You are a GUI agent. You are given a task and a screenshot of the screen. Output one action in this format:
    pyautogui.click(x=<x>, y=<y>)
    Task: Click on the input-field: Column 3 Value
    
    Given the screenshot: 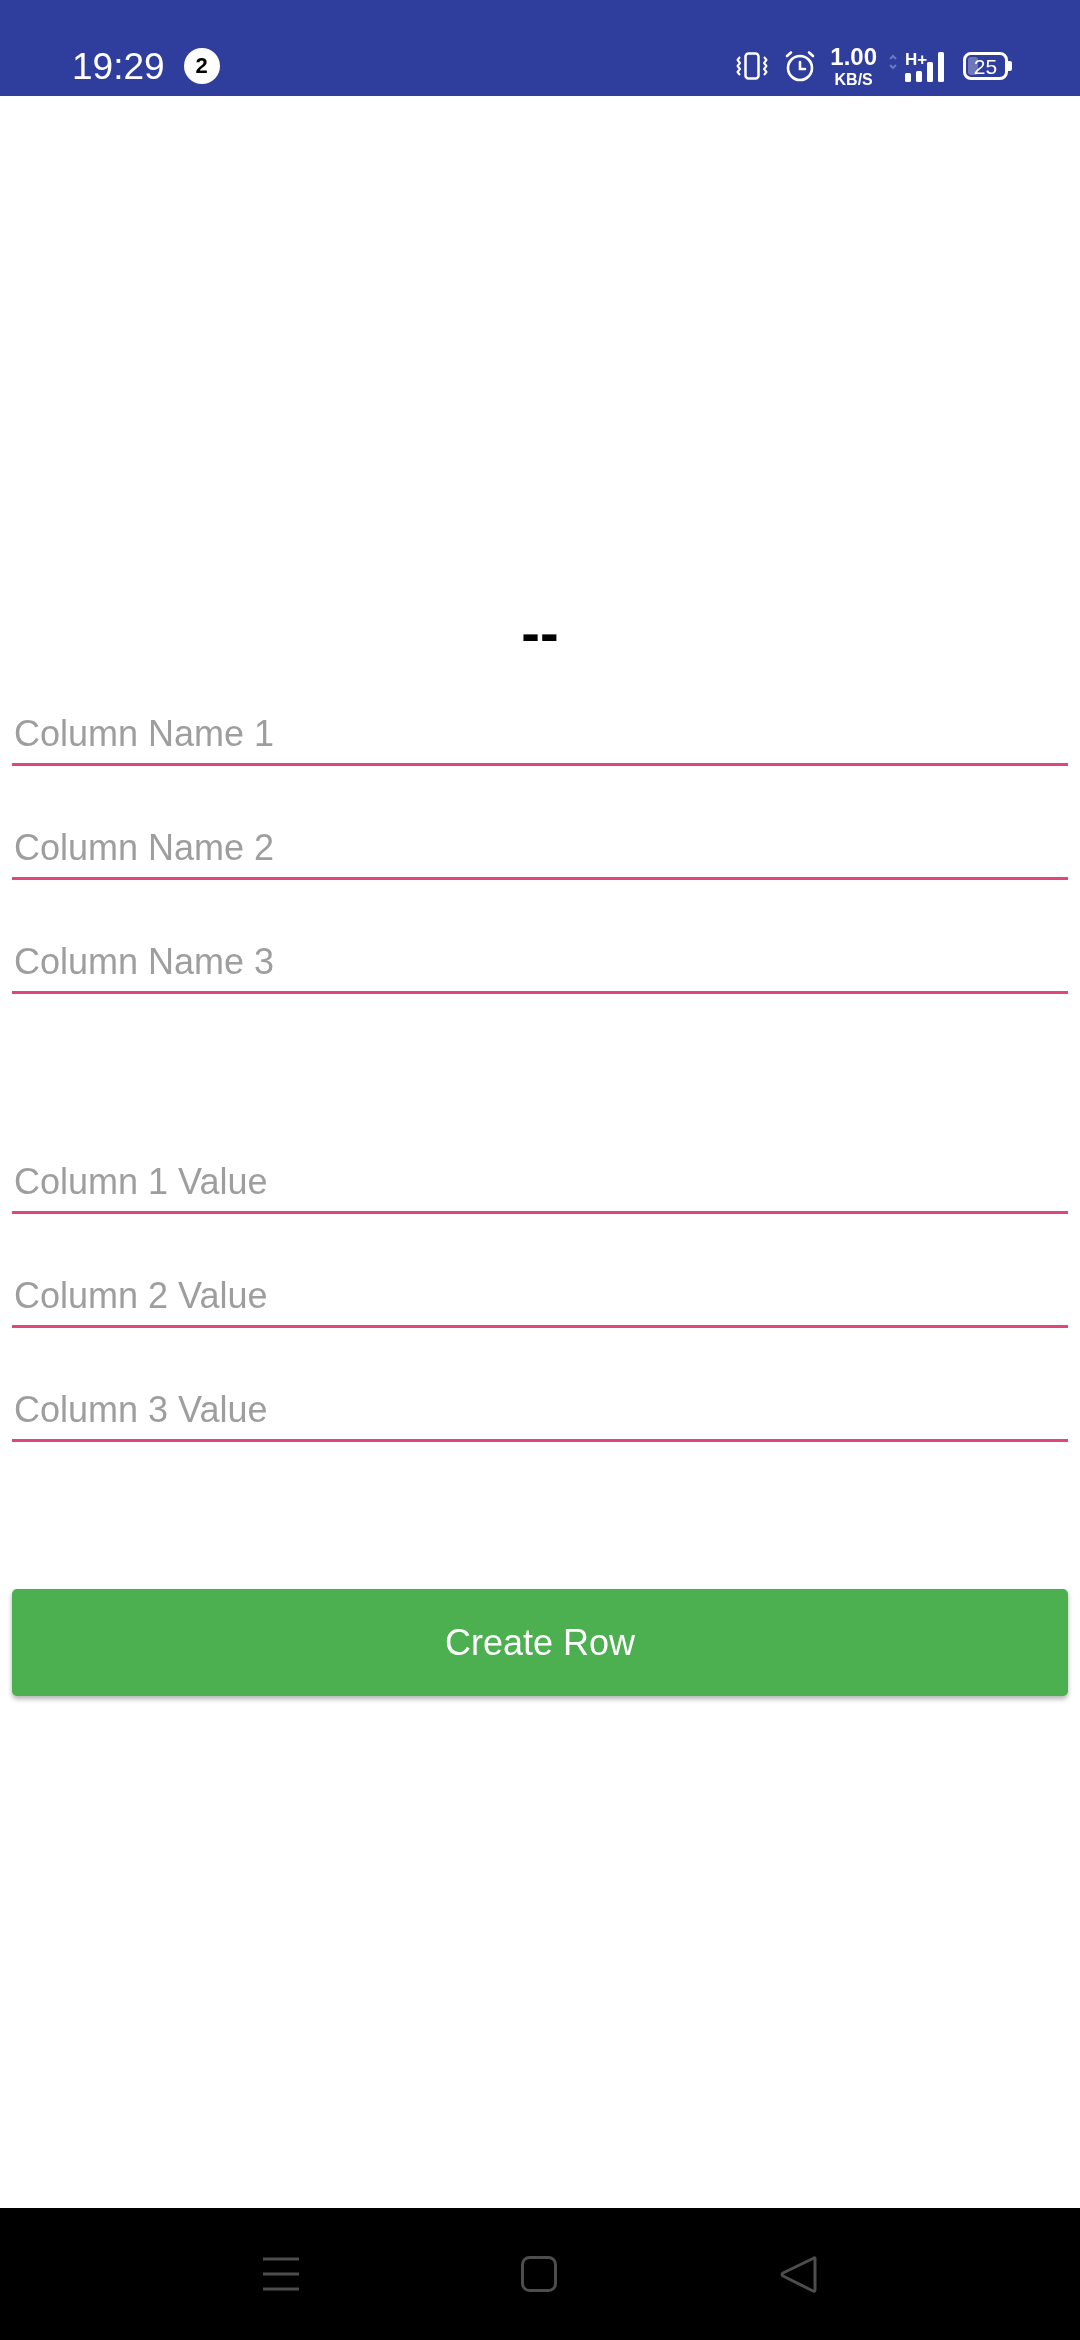 What is the action you would take?
    pyautogui.click(x=540, y=1406)
    